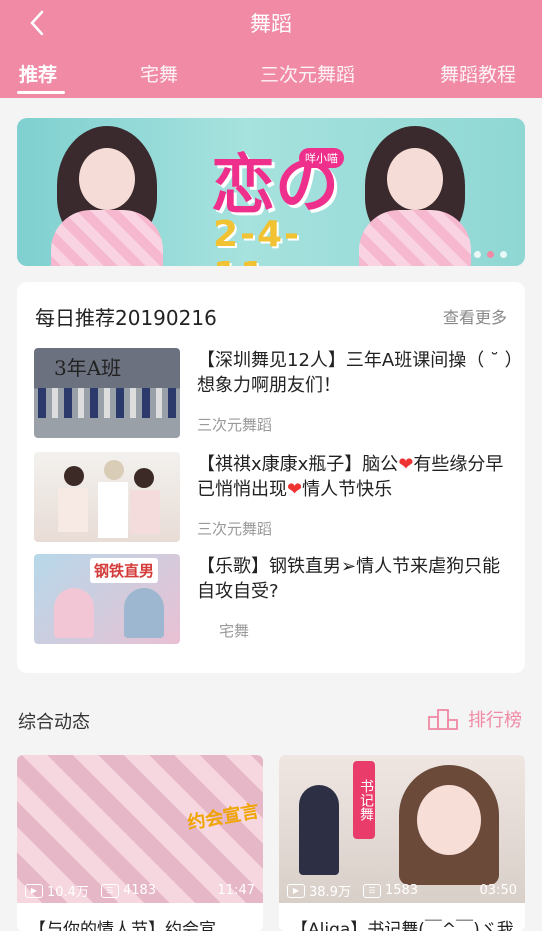 The height and width of the screenshot is (931, 542). Describe the element at coordinates (107, 599) in the screenshot. I see `video-thumbnail: 钢铁直男` at that location.